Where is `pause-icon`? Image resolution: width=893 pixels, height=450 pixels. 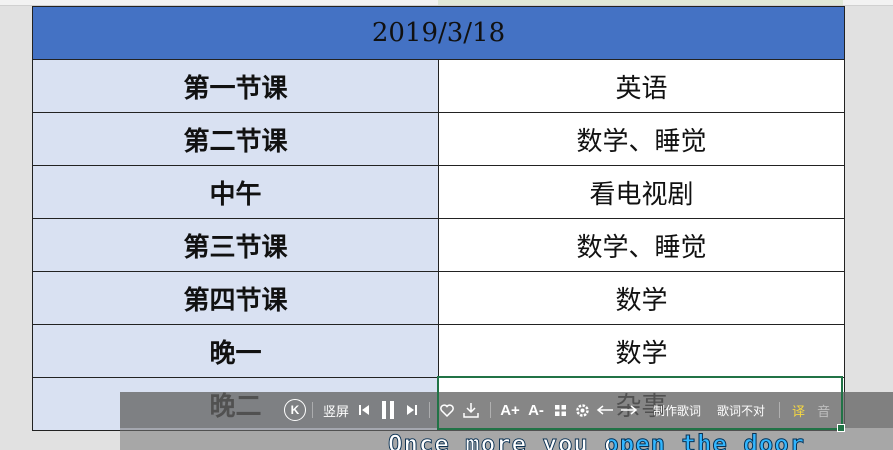
pause-icon is located at coordinates (388, 410).